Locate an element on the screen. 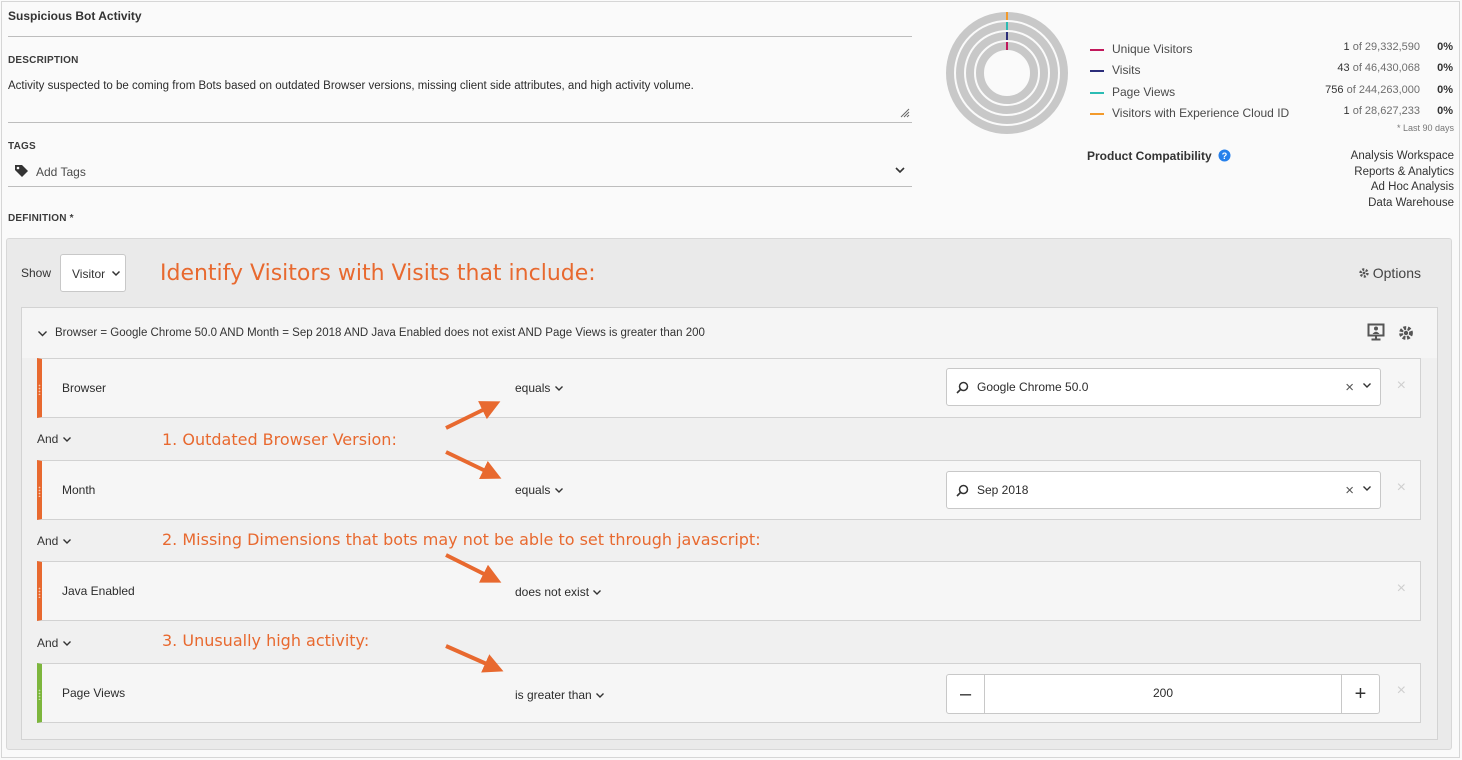  visits-swatch is located at coordinates (1097, 70).